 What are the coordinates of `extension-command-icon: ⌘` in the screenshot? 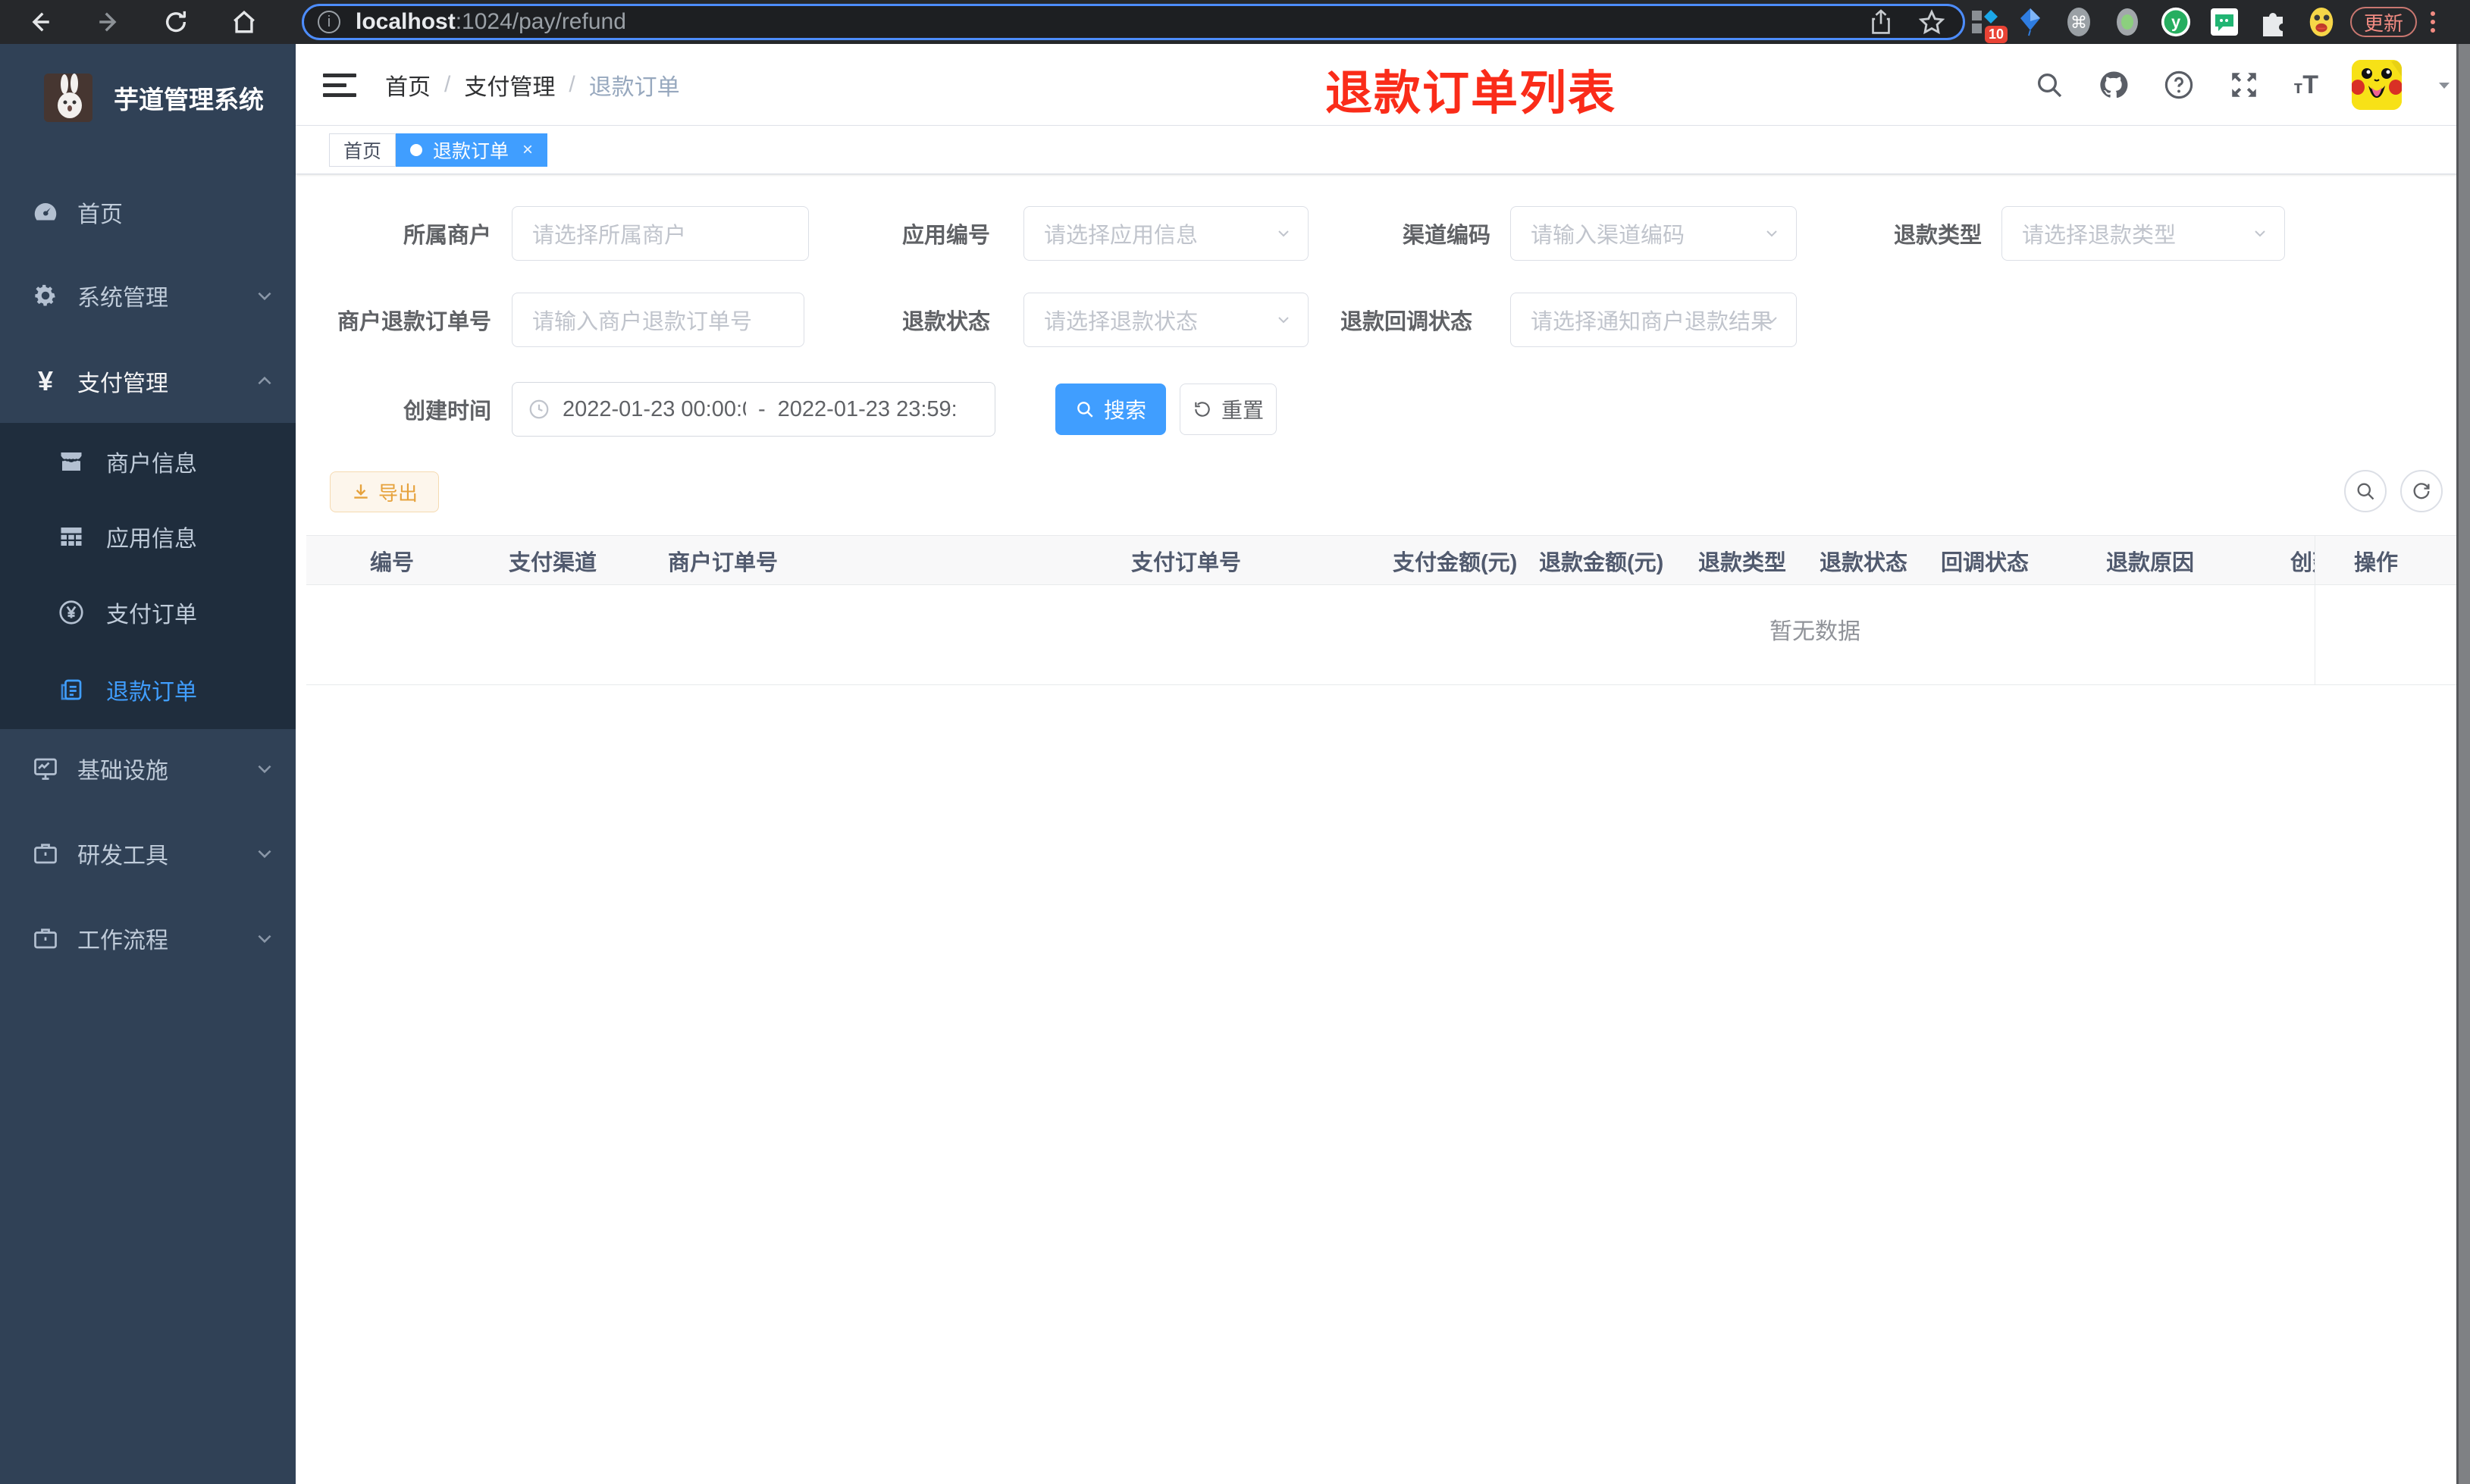 It's located at (2079, 22).